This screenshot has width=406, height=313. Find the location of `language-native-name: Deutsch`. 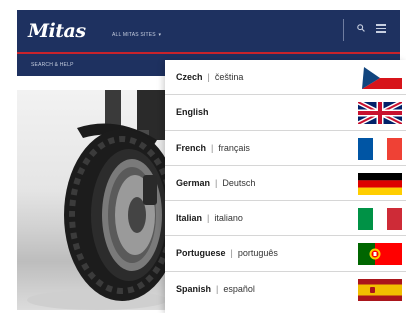

language-native-name: Deutsch is located at coordinates (239, 182).